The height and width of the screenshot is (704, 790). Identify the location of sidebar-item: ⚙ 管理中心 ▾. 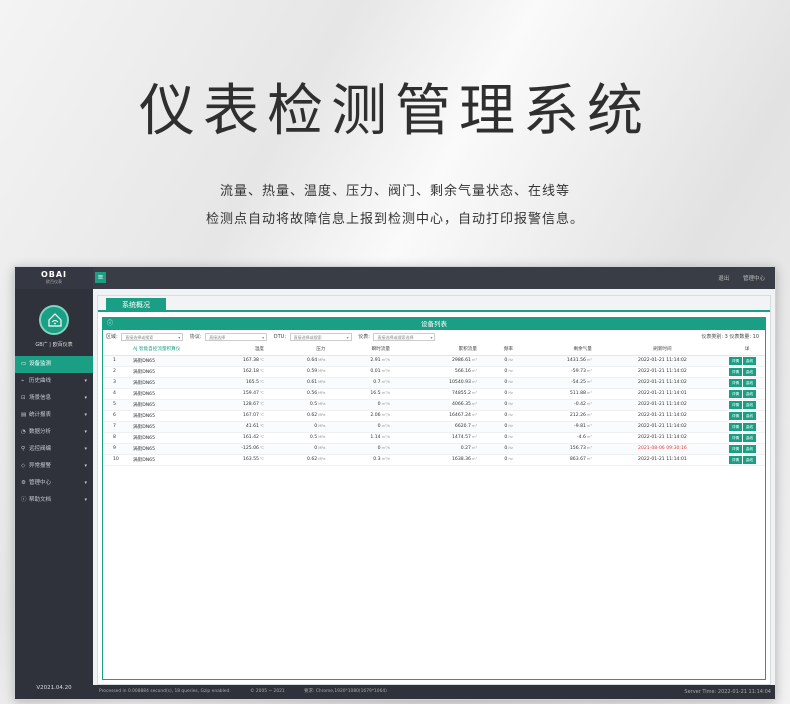
(54, 483).